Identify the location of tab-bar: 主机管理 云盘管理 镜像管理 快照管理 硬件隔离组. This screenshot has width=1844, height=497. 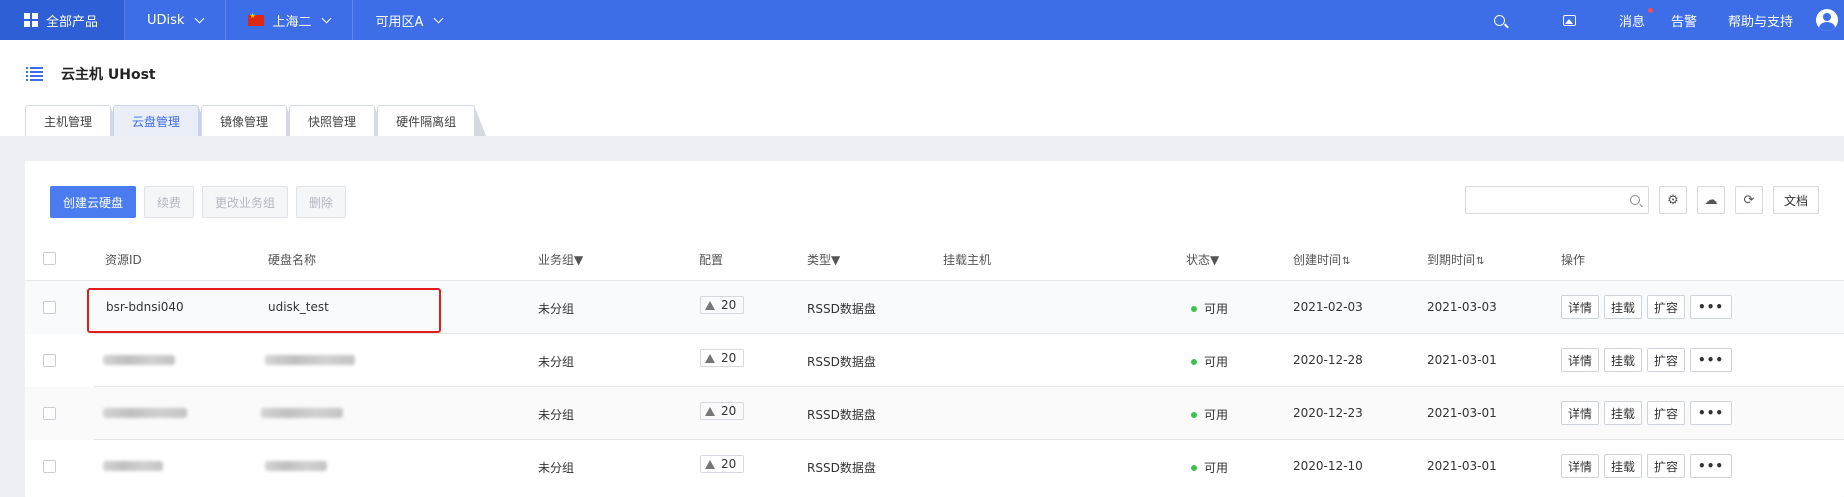
(256, 120).